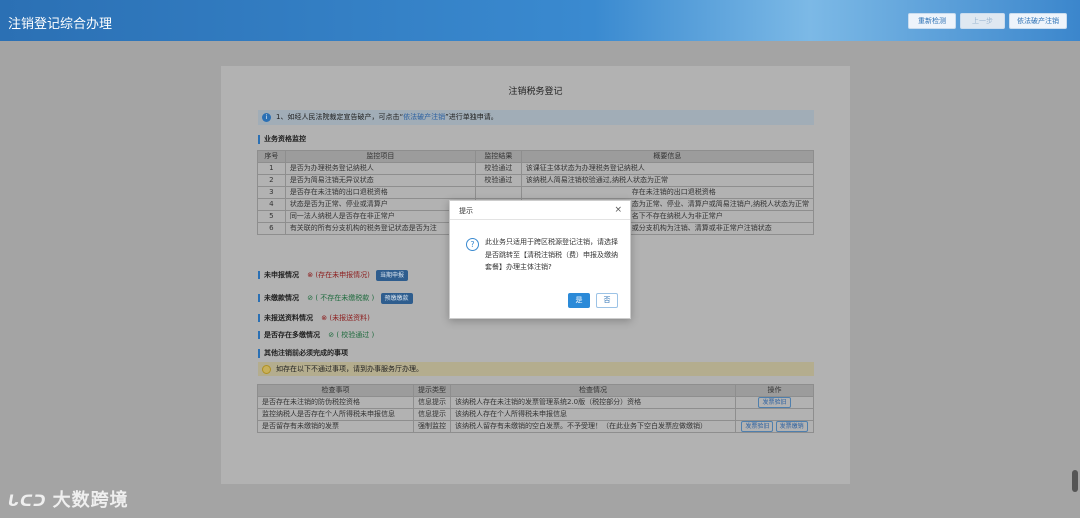 The width and height of the screenshot is (1080, 518). I want to click on row-ops: 发票验旧 发票缴销, so click(774, 426).